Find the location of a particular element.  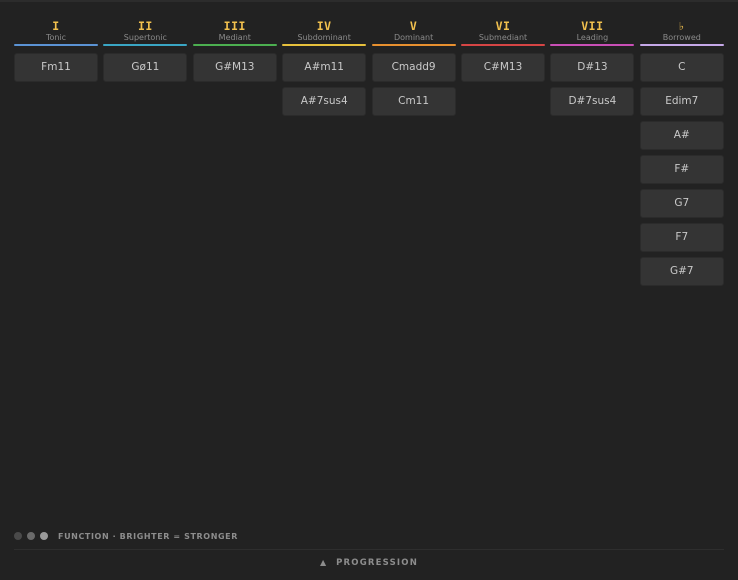

column-submediant: VI Submediant C#M13 is located at coordinates (503, 51).